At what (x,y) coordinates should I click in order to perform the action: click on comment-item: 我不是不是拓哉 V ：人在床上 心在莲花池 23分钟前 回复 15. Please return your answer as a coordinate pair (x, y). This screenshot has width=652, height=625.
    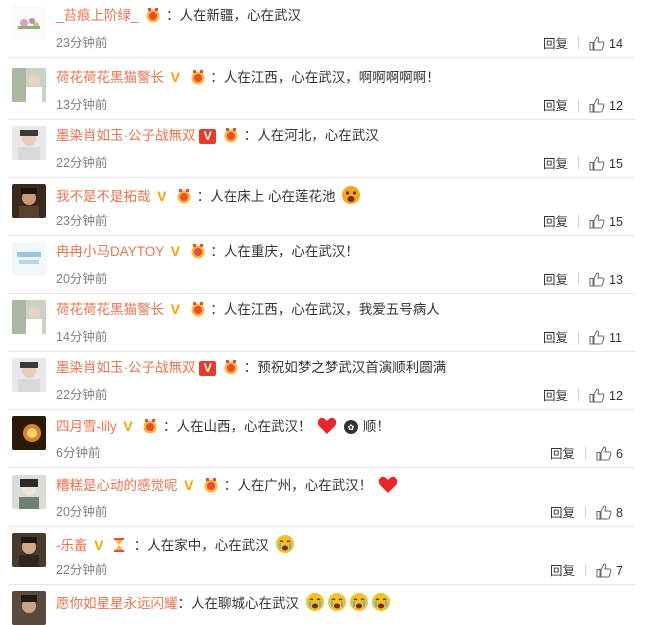
    Looking at the image, I should click on (320, 207).